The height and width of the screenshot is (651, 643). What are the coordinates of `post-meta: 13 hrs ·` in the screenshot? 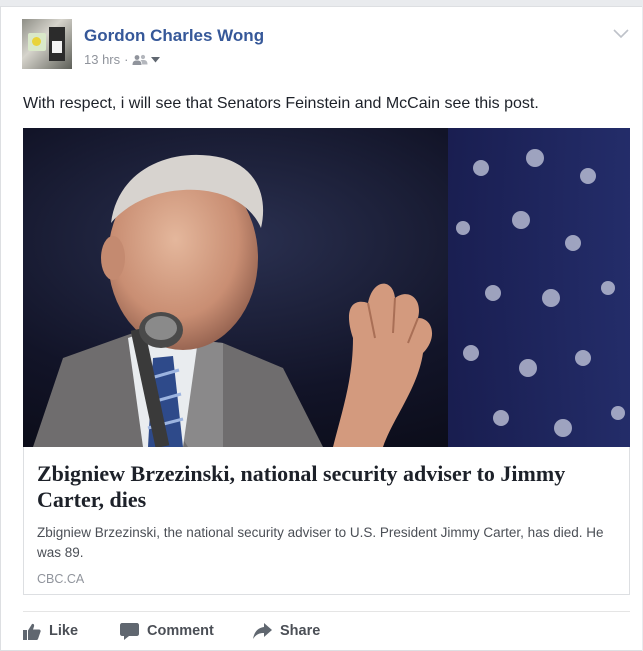 It's located at (122, 59).